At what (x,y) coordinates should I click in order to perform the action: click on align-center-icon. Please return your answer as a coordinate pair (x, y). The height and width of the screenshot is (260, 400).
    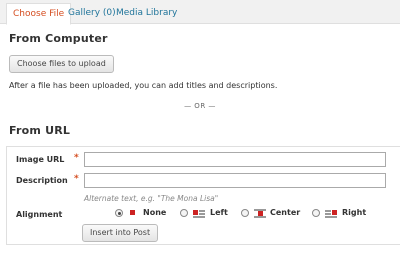
    Looking at the image, I should click on (260, 213).